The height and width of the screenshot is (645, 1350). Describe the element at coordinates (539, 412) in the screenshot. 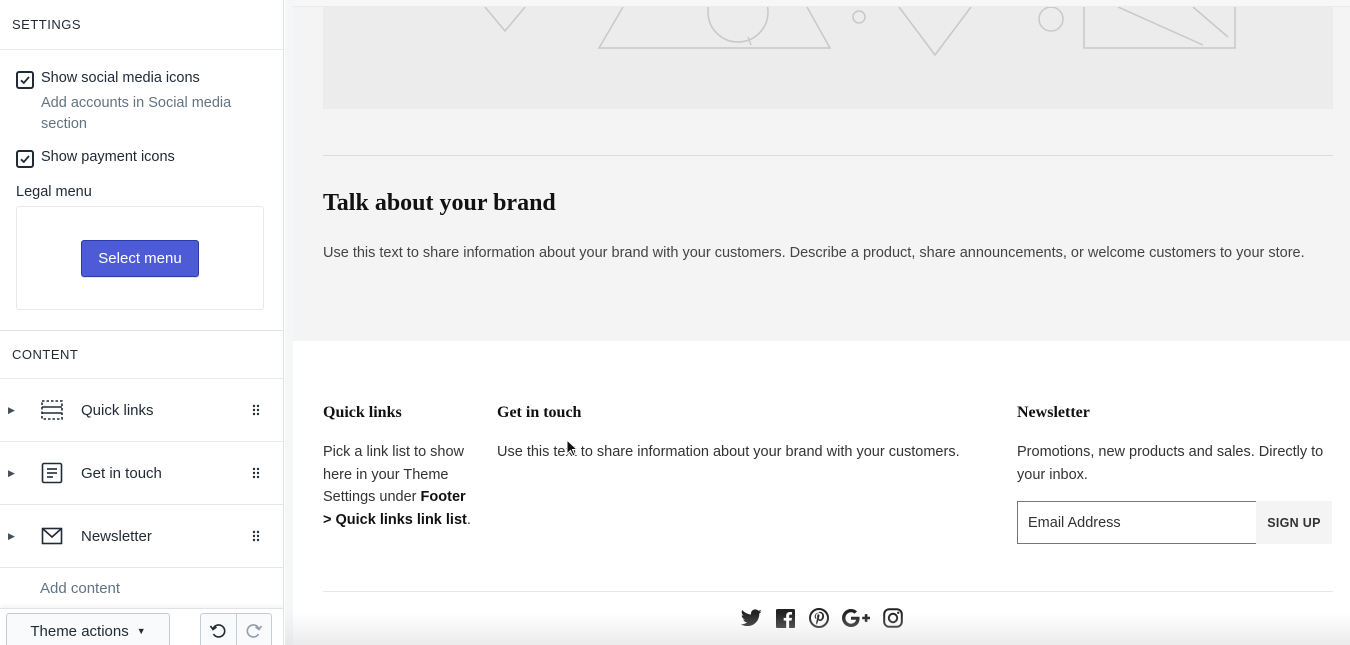

I see `footer-column-title: Get in touch` at that location.